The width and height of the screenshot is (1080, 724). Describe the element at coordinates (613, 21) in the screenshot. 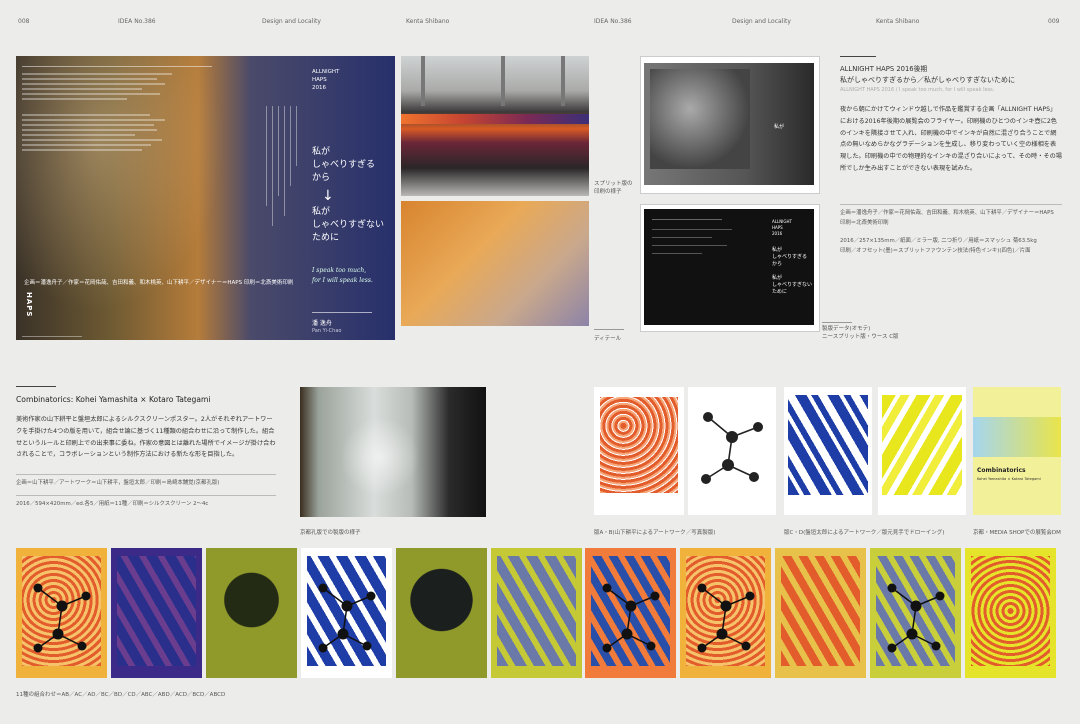

I see `issue-right: IDEA No.386` at that location.